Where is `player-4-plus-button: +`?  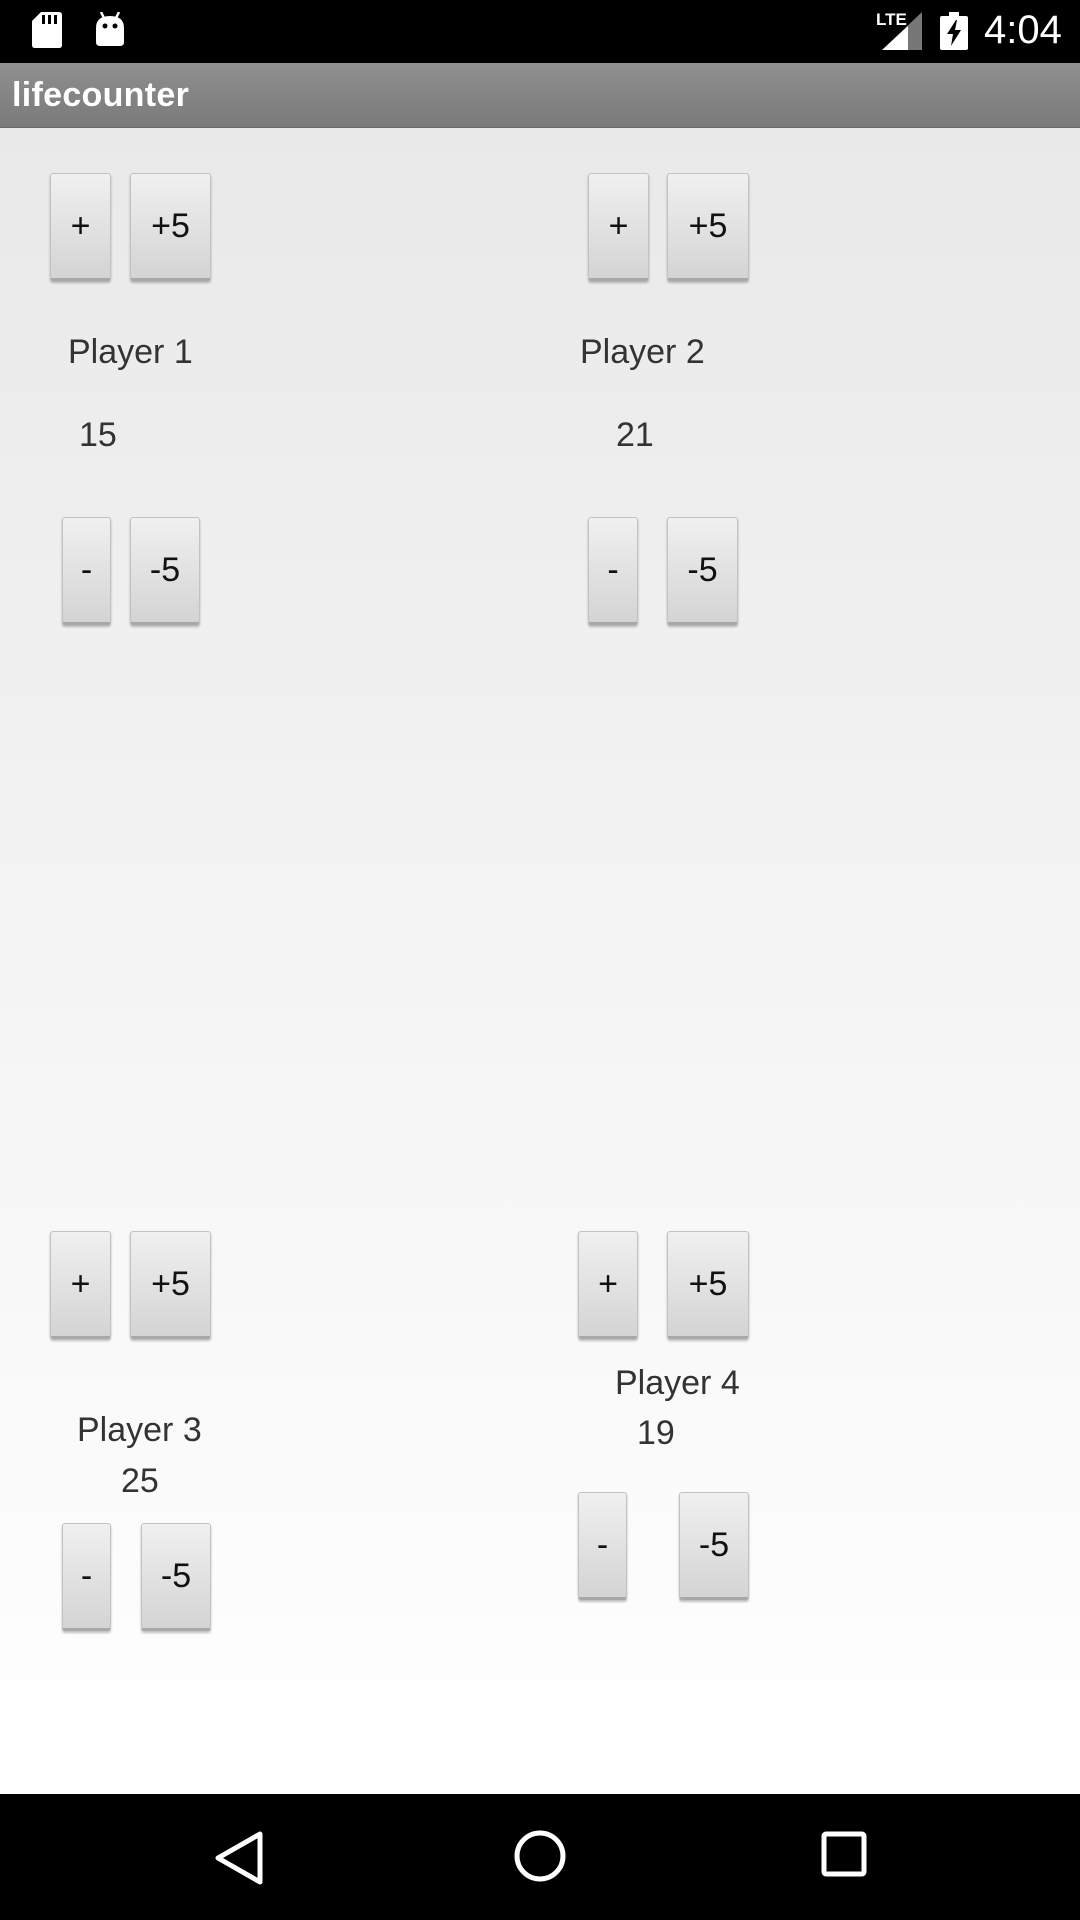
player-4-plus-button: + is located at coordinates (608, 1285).